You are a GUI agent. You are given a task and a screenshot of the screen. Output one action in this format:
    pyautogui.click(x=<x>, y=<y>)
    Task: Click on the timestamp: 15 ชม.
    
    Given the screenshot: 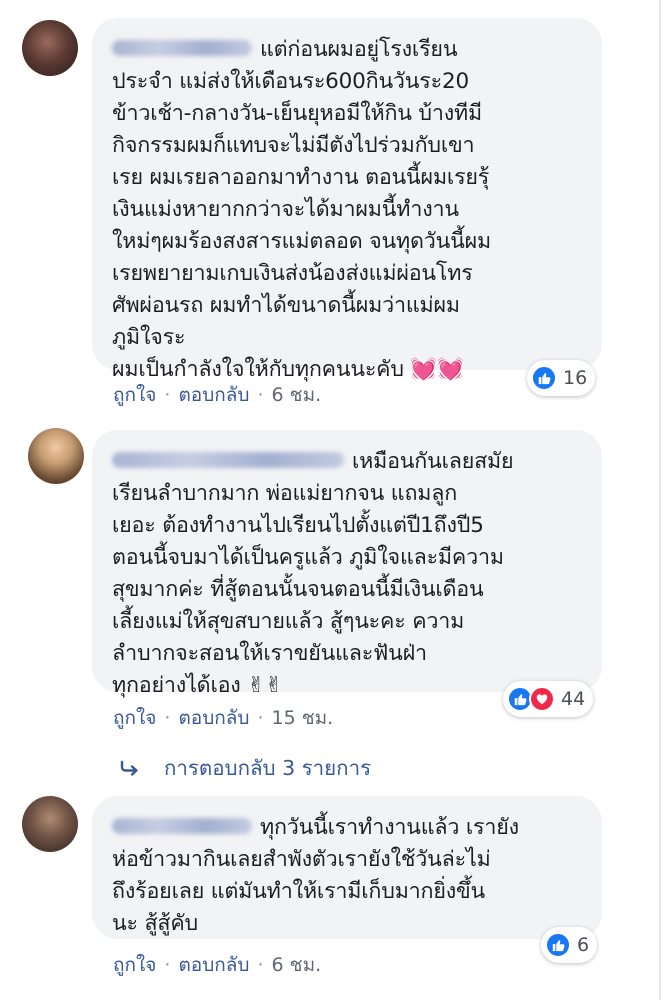 What is the action you would take?
    pyautogui.click(x=303, y=718)
    